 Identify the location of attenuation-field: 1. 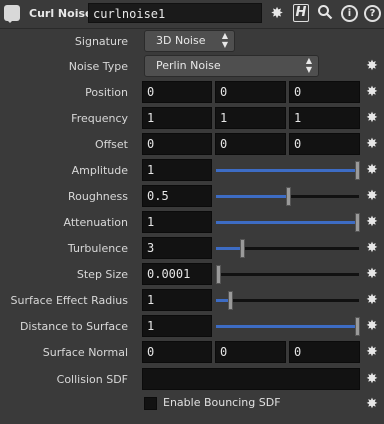
(177, 222).